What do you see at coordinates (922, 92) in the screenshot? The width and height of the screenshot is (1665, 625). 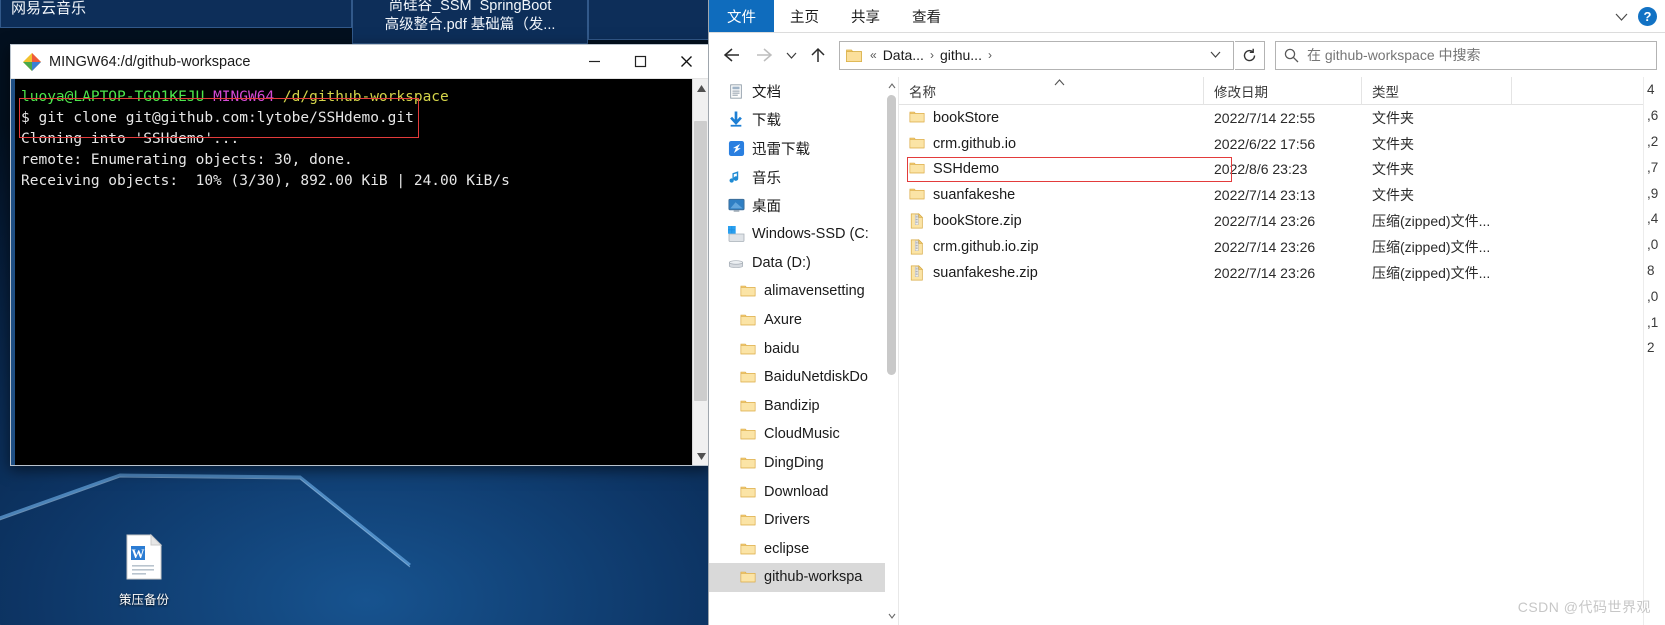 I see `column-header-name-label: 名称` at bounding box center [922, 92].